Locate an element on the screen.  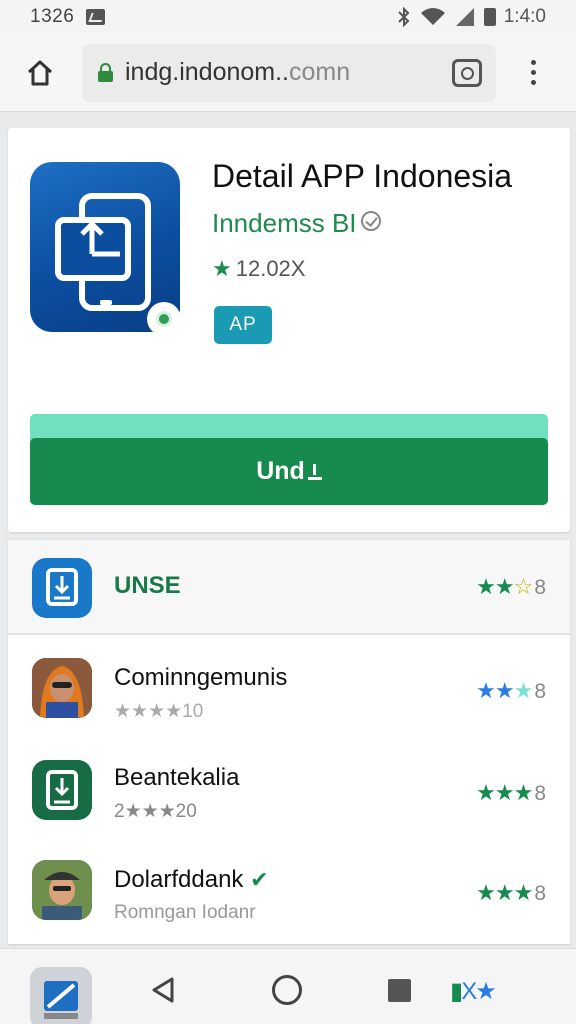
verified-icon: ✔ is located at coordinates (259, 879).